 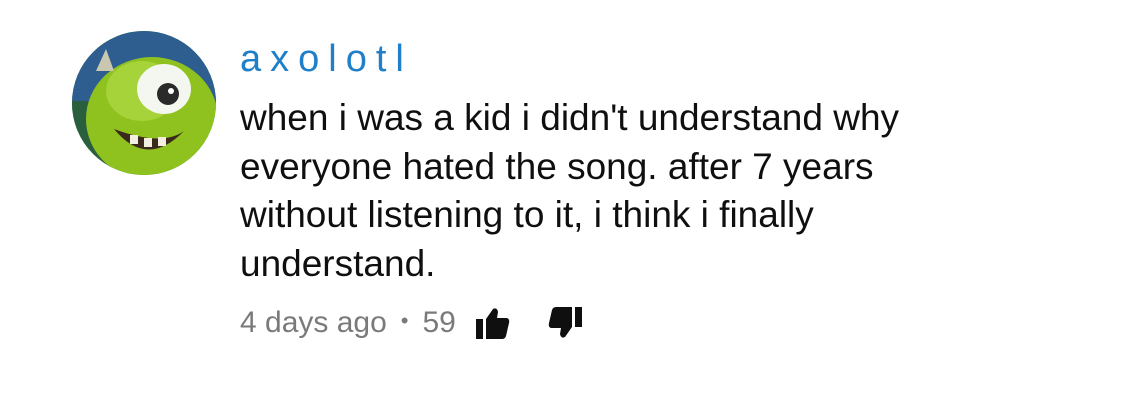 I want to click on thumbs-up-icon, so click(x=492, y=323).